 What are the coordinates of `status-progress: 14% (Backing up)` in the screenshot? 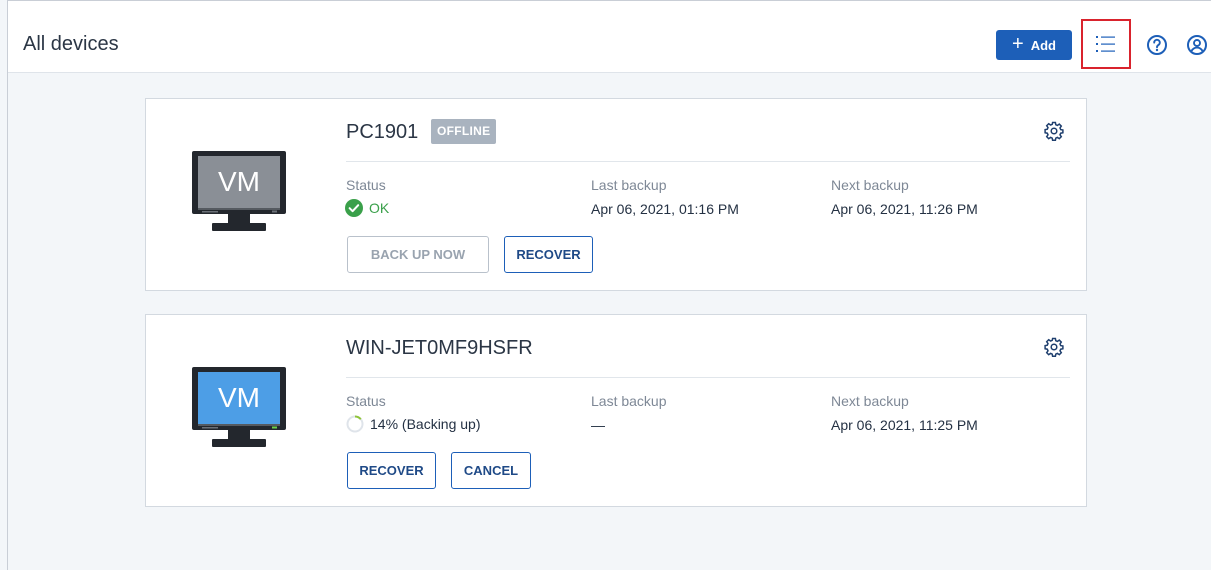 It's located at (413, 424).